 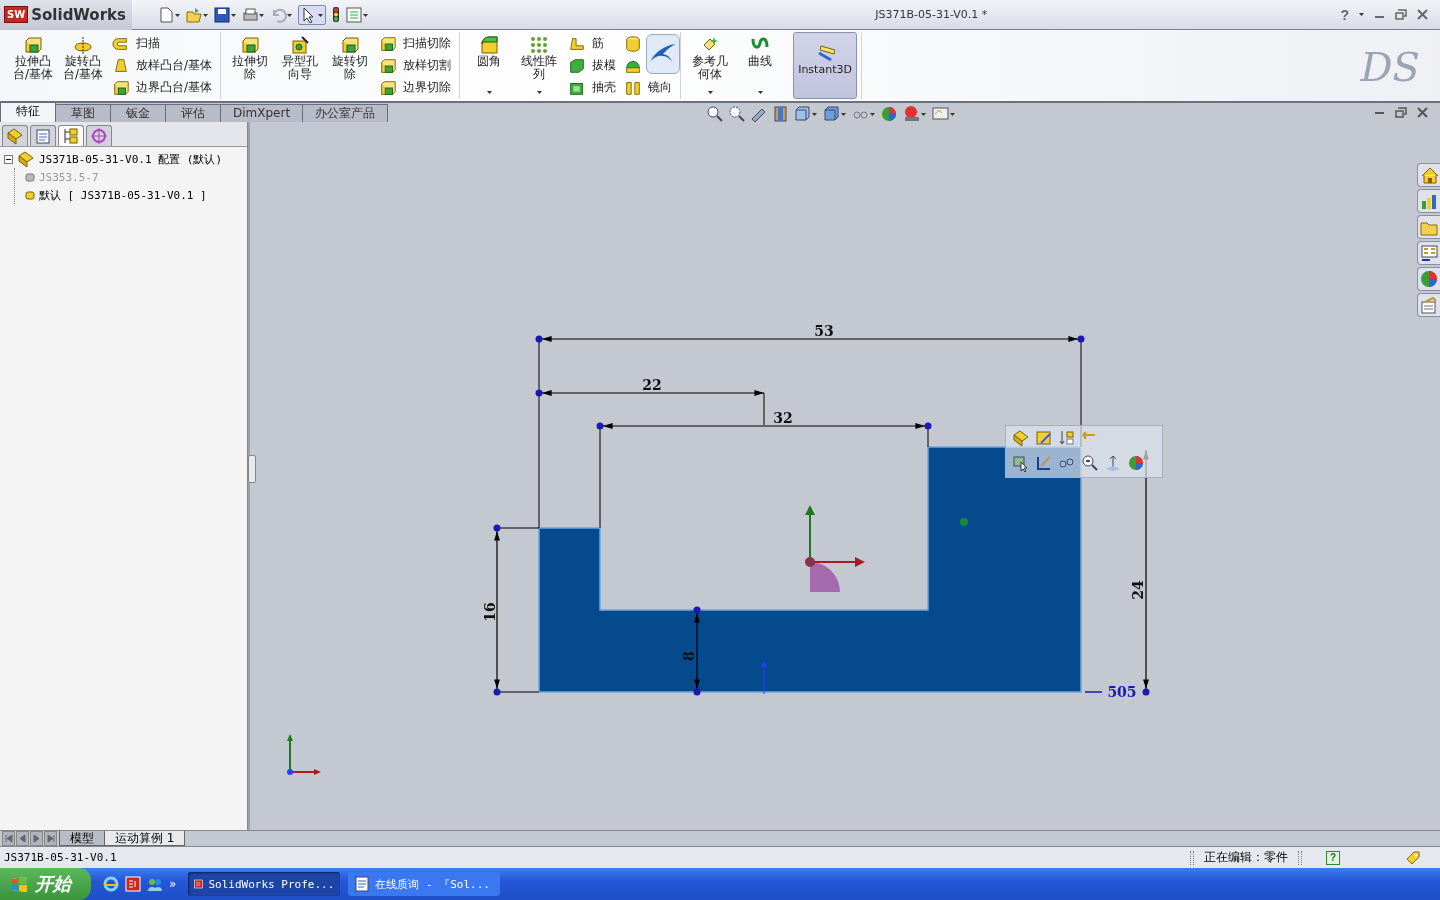 What do you see at coordinates (123, 195) in the screenshot?
I see `tree-item: 默认 [ JS371B-05-31-V0.1 ]` at bounding box center [123, 195].